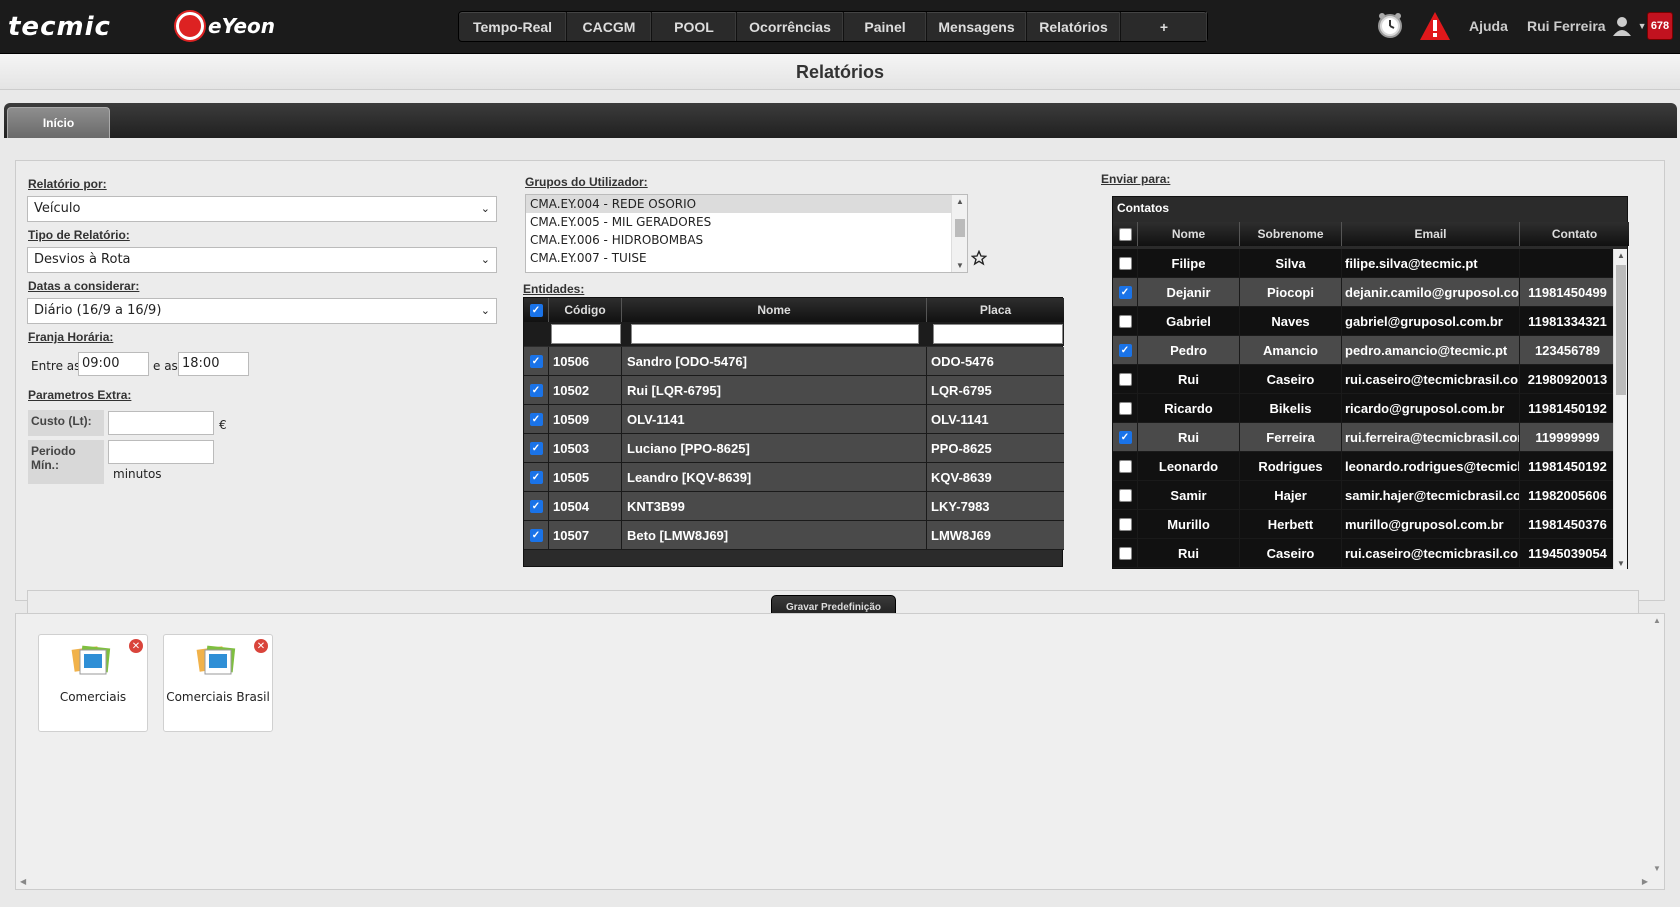 This screenshot has height=907, width=1680. I want to click on user-menu: Rui Ferreira ▼, so click(1587, 26).